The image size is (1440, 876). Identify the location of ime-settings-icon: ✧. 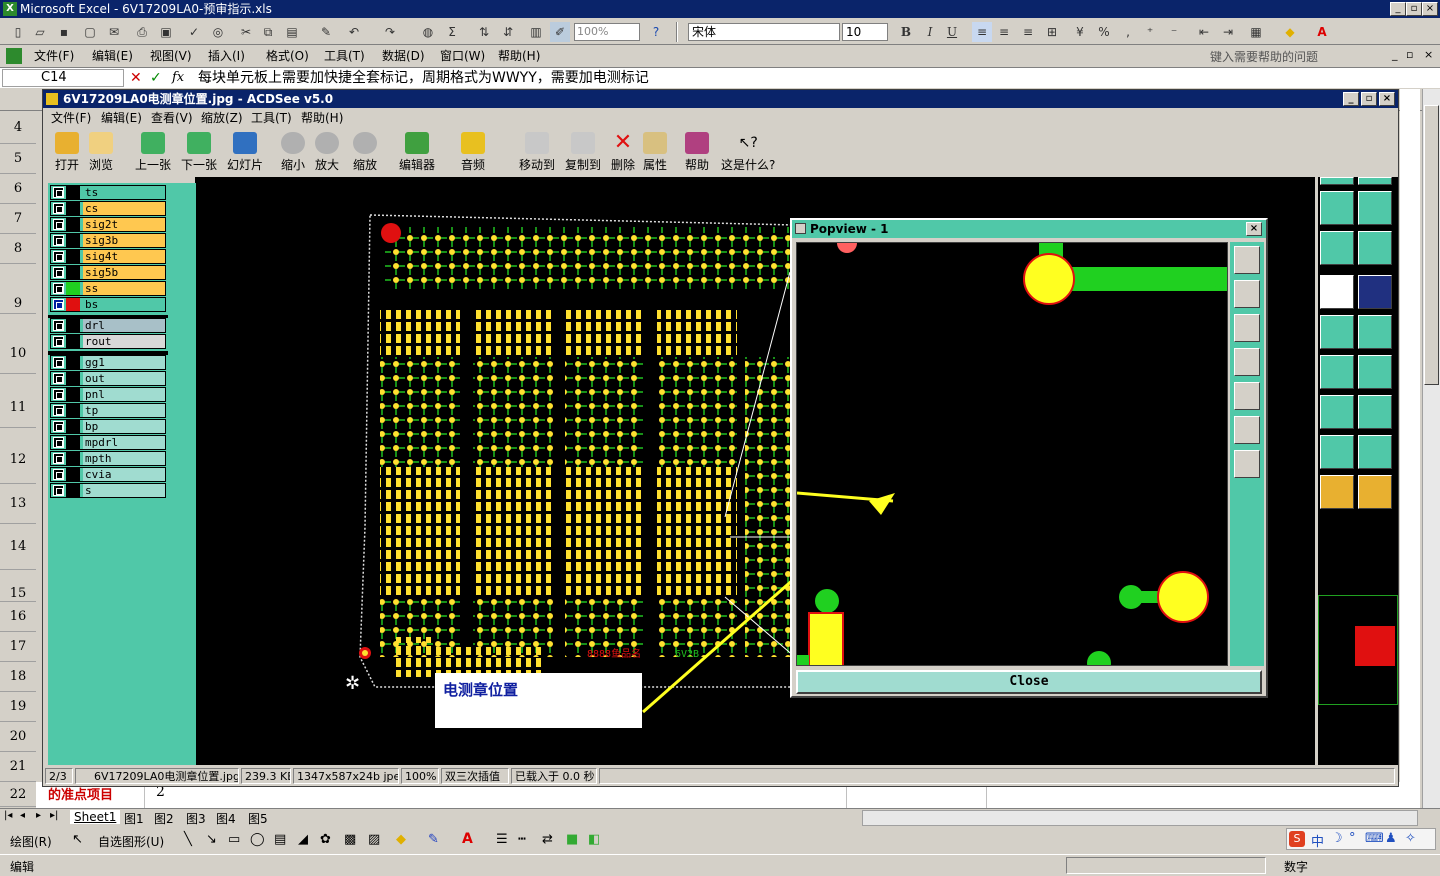
(1410, 838).